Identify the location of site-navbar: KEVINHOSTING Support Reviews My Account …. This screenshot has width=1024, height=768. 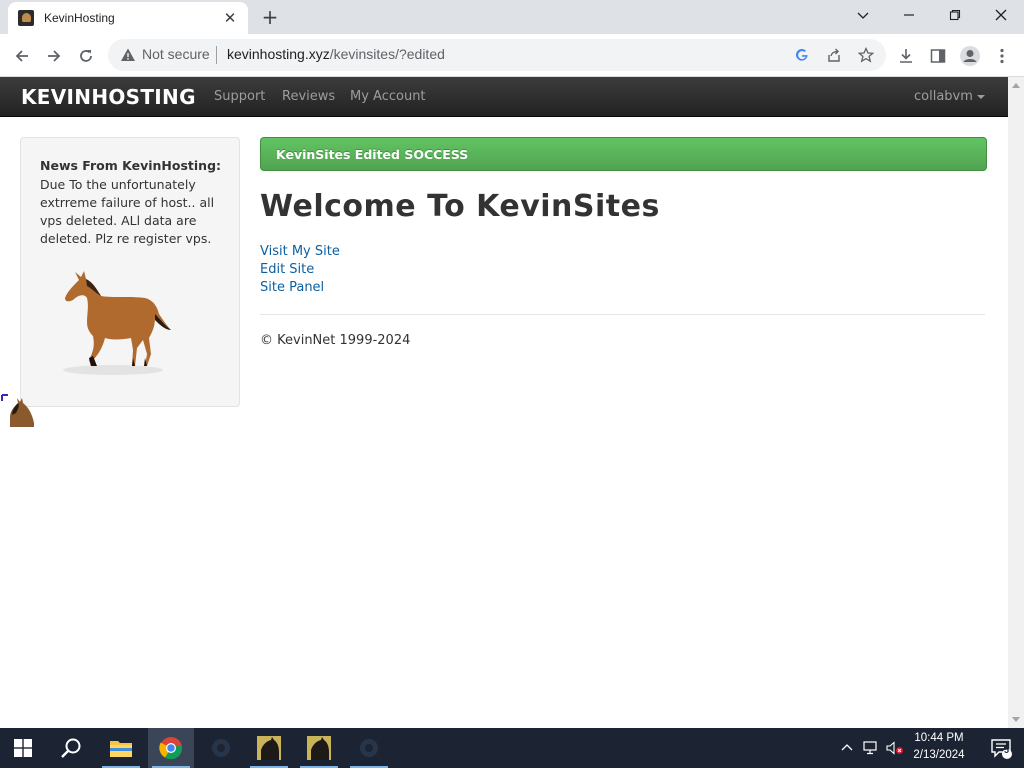
(504, 97).